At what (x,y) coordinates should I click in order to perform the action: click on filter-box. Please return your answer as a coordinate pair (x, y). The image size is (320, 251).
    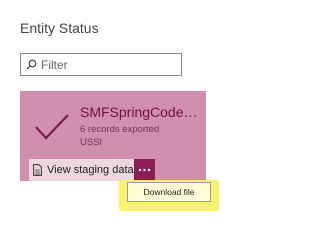
    Looking at the image, I should click on (101, 64).